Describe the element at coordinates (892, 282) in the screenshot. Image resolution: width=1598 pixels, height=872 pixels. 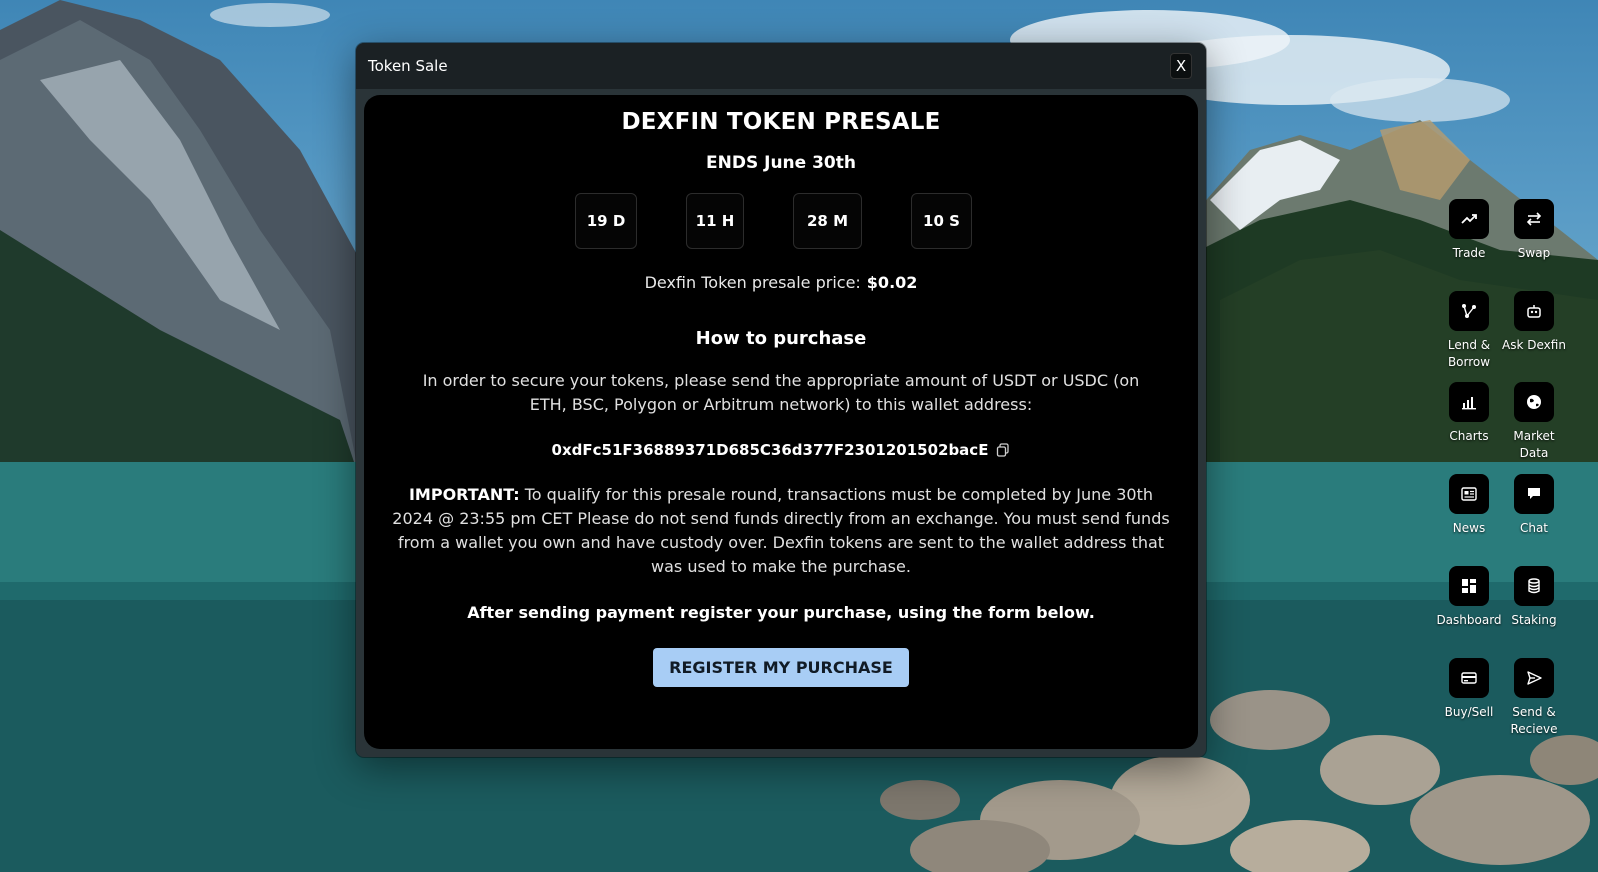
I see `price-value: $0.02` at that location.